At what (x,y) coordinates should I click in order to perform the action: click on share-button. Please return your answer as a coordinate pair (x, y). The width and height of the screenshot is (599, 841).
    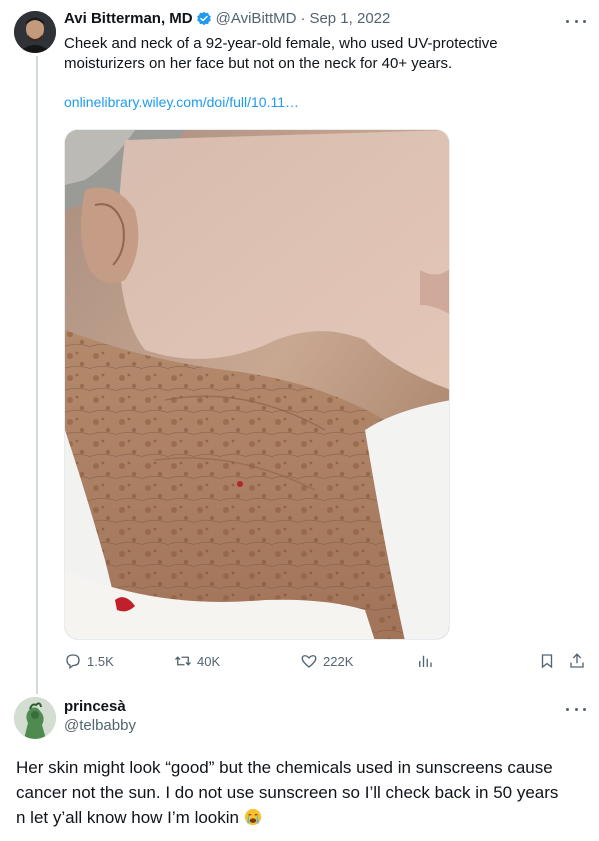
    Looking at the image, I should click on (577, 661).